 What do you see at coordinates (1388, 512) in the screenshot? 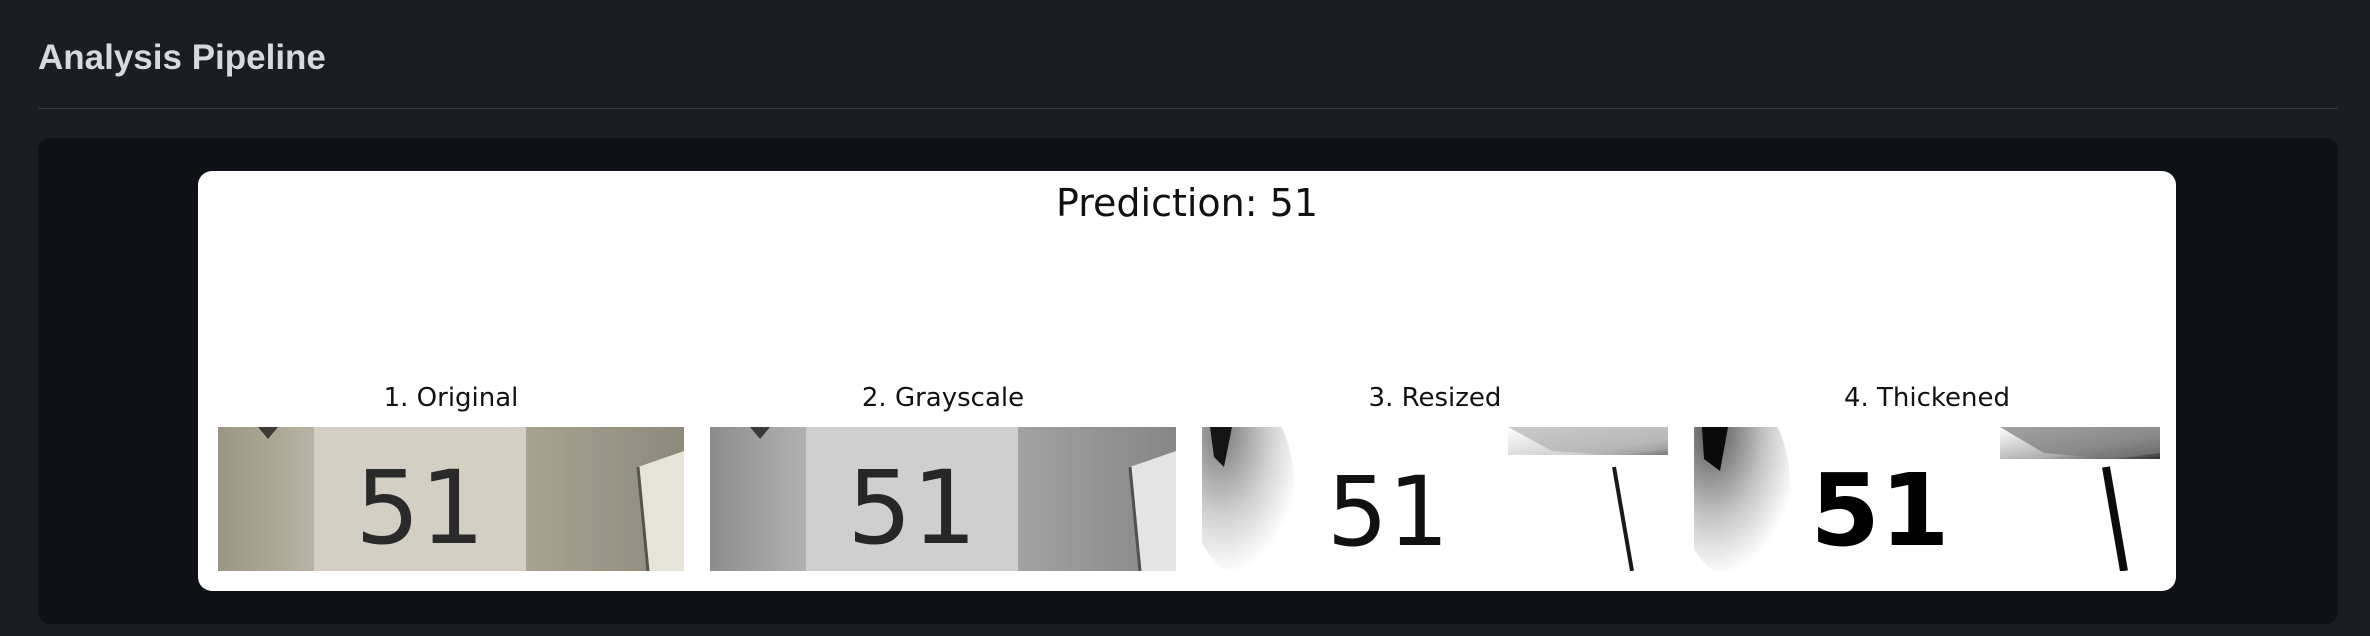
I see `digit-resized: 51` at bounding box center [1388, 512].